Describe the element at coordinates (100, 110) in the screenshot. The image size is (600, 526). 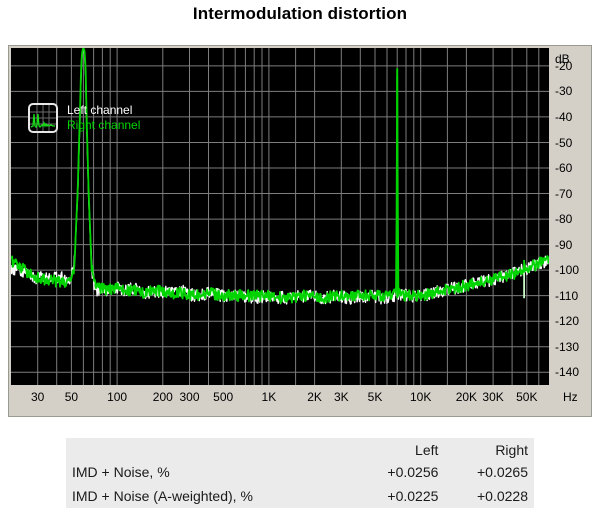
I see `legend-item-left-channel: Left channel` at that location.